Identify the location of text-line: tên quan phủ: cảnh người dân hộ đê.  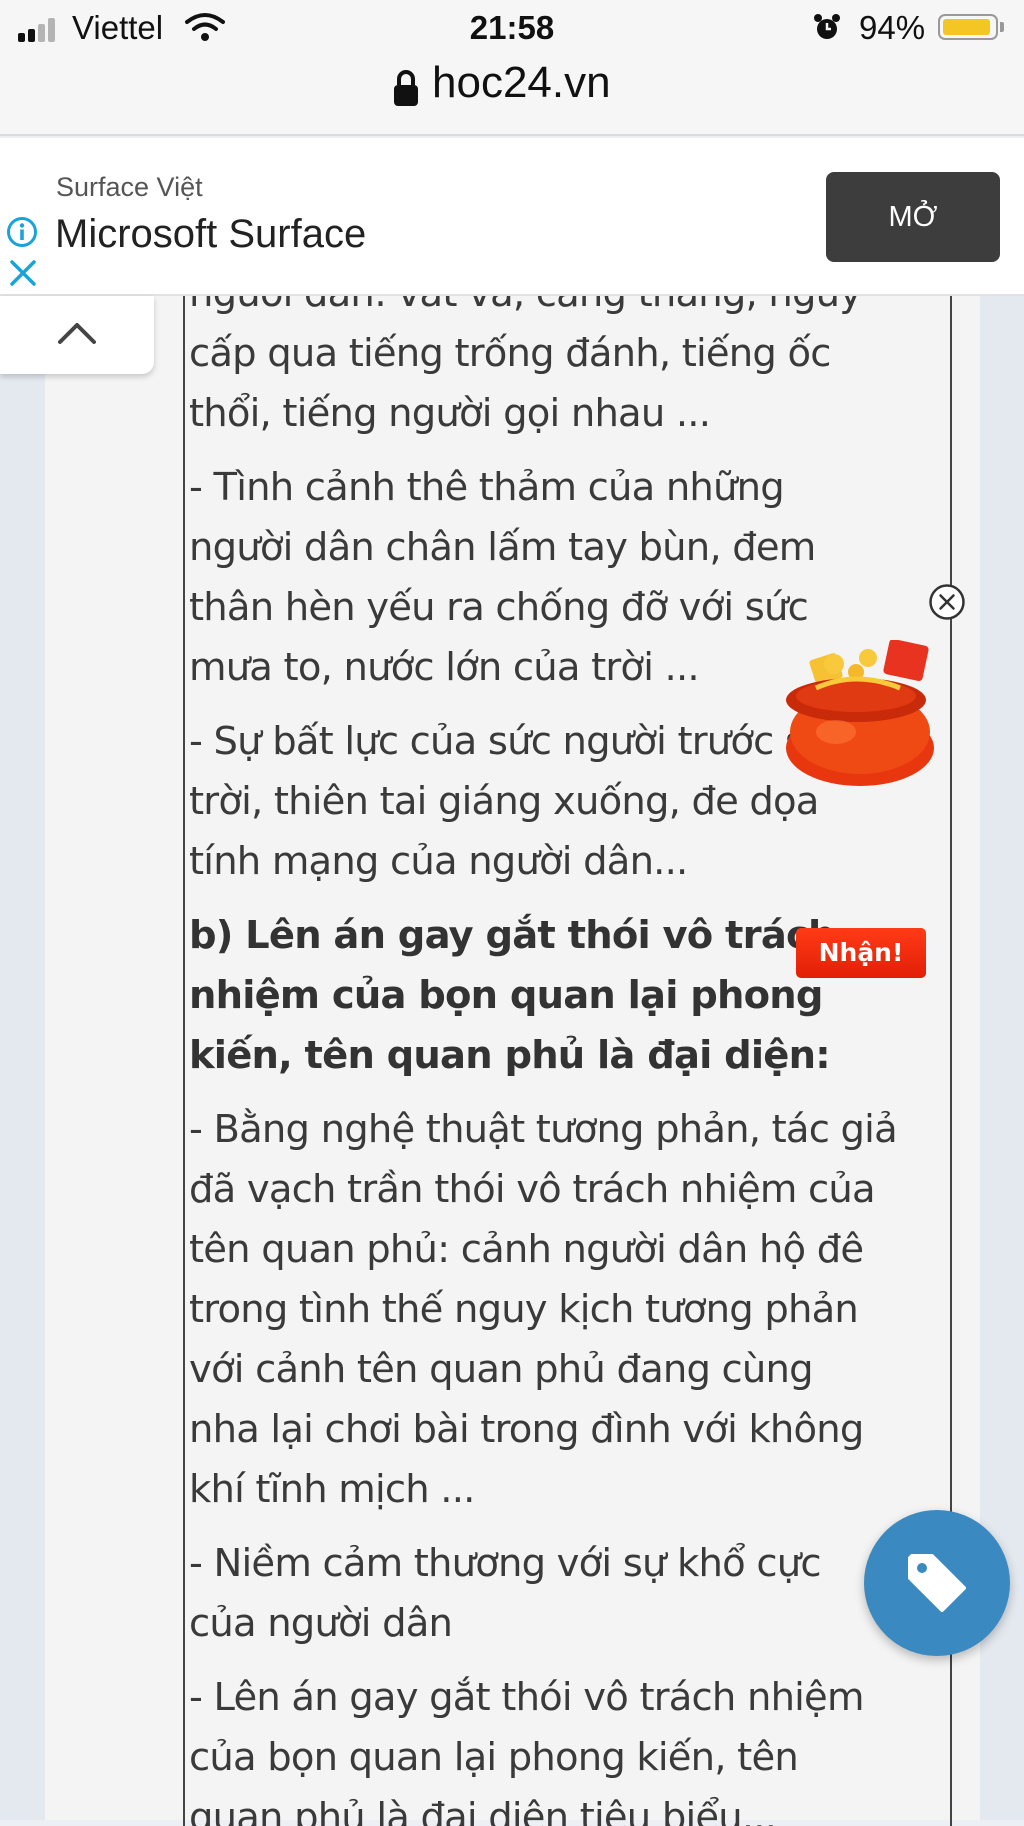
(526, 1249).